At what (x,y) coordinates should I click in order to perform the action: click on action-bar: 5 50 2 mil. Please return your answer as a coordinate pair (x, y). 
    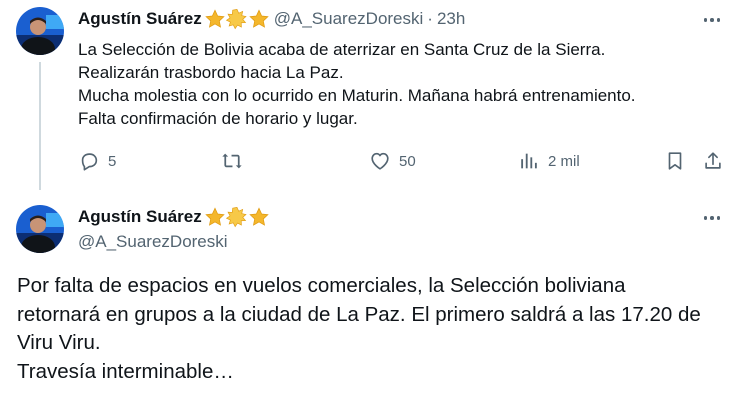
    Looking at the image, I should click on (403, 163).